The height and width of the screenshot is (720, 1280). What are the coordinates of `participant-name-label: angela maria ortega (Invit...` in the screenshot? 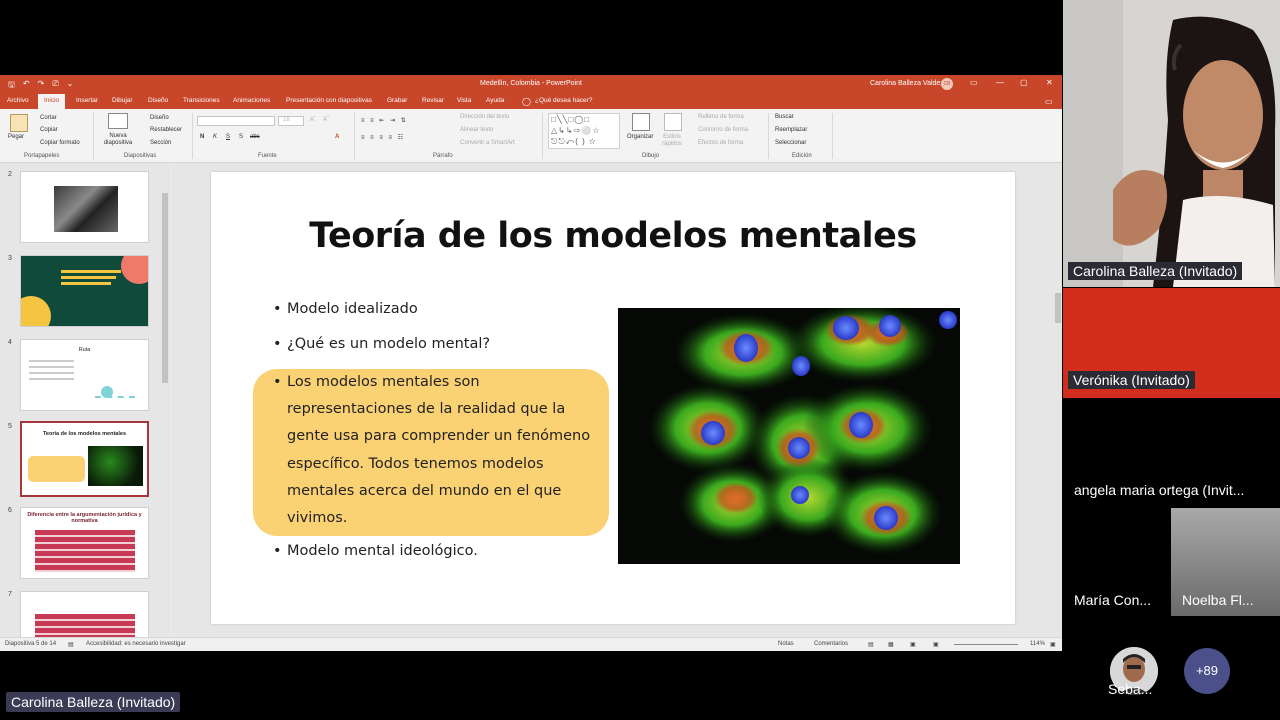 It's located at (1159, 490).